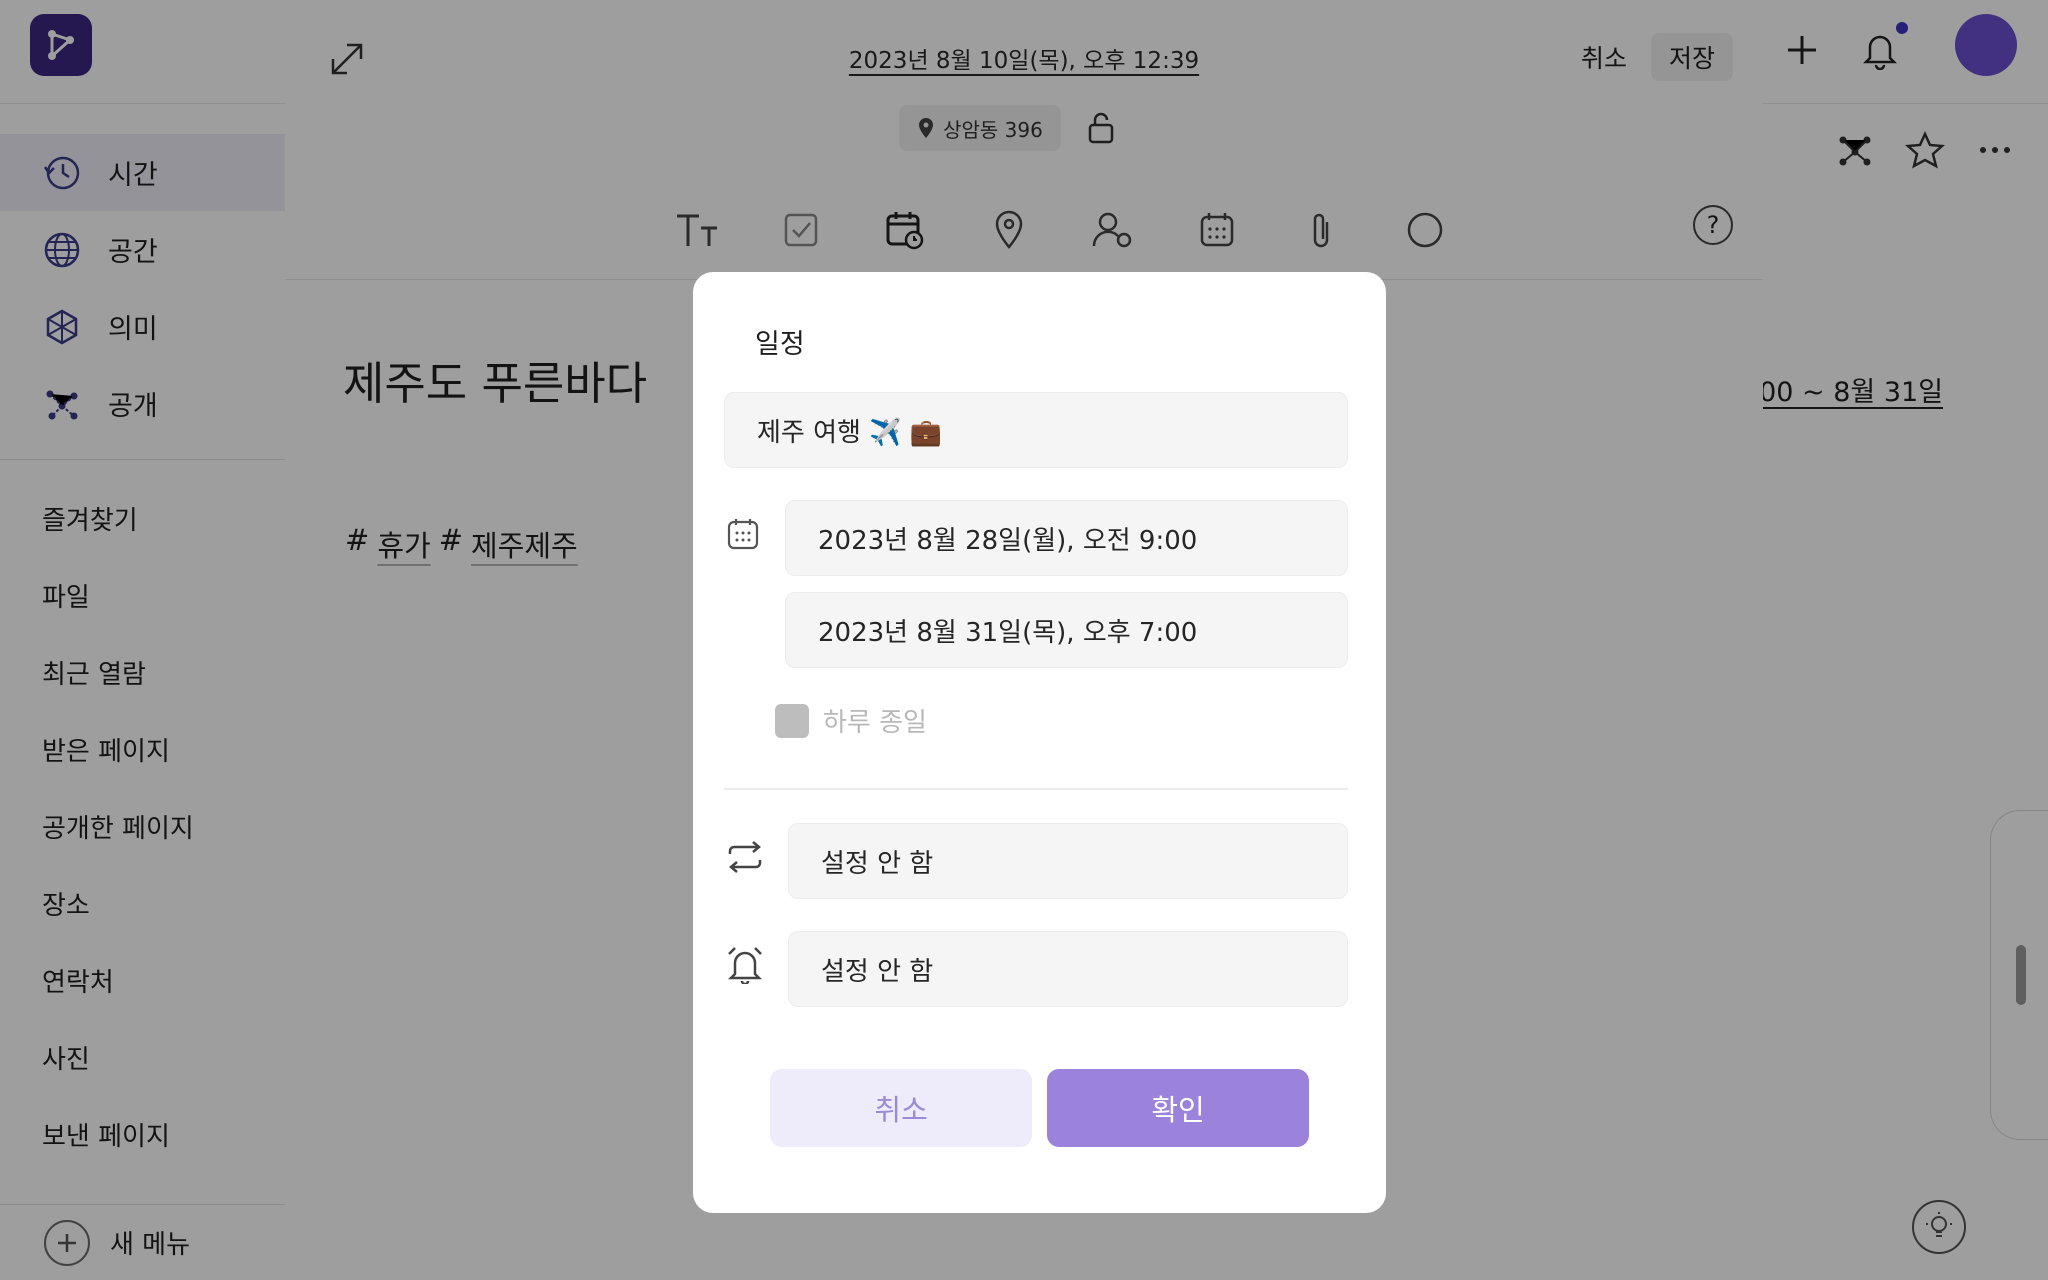  What do you see at coordinates (745, 857) in the screenshot?
I see `repeat-icon` at bounding box center [745, 857].